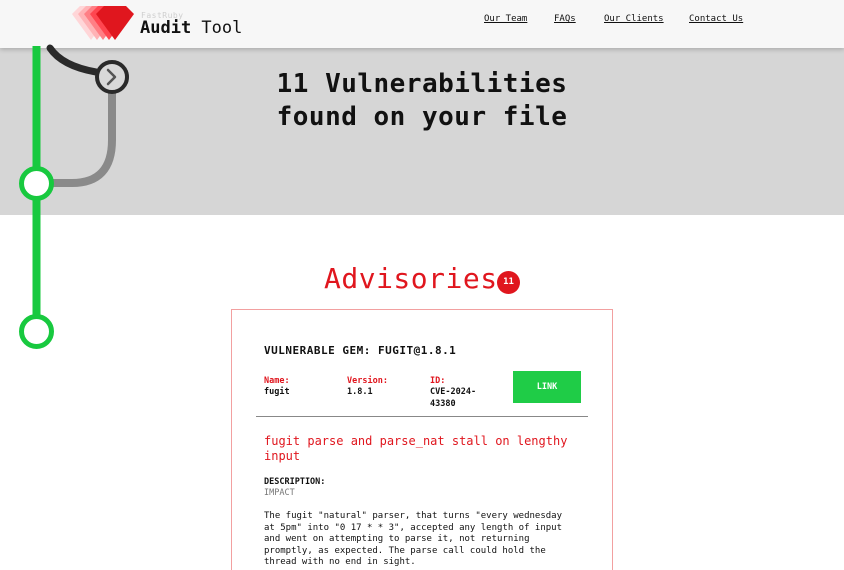 This screenshot has height=570, width=844. Describe the element at coordinates (295, 482) in the screenshot. I see `description-label: DESCRIPTION:` at that location.